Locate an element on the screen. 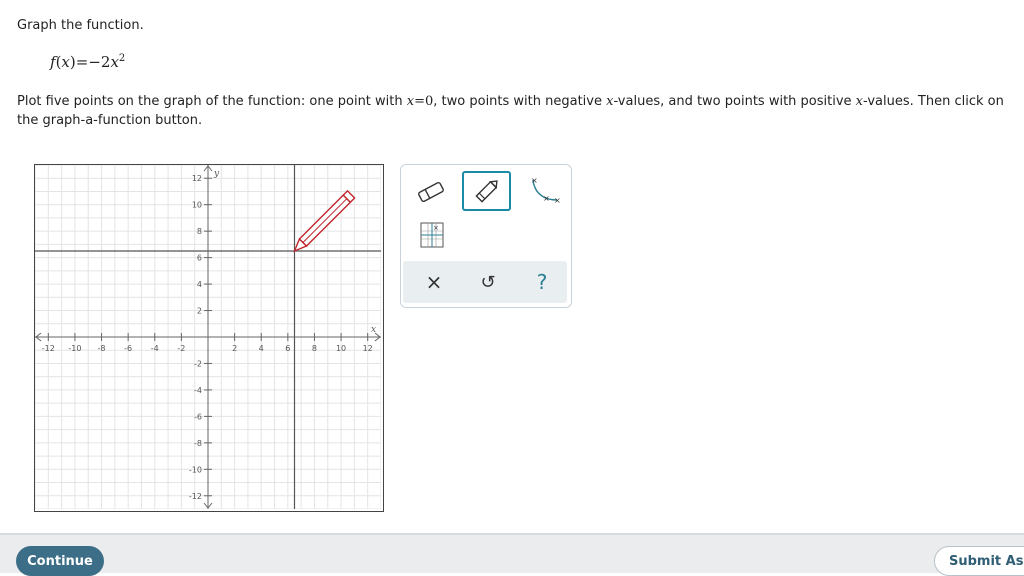 The image size is (1024, 576). function-rhs: =−2 is located at coordinates (93, 62).